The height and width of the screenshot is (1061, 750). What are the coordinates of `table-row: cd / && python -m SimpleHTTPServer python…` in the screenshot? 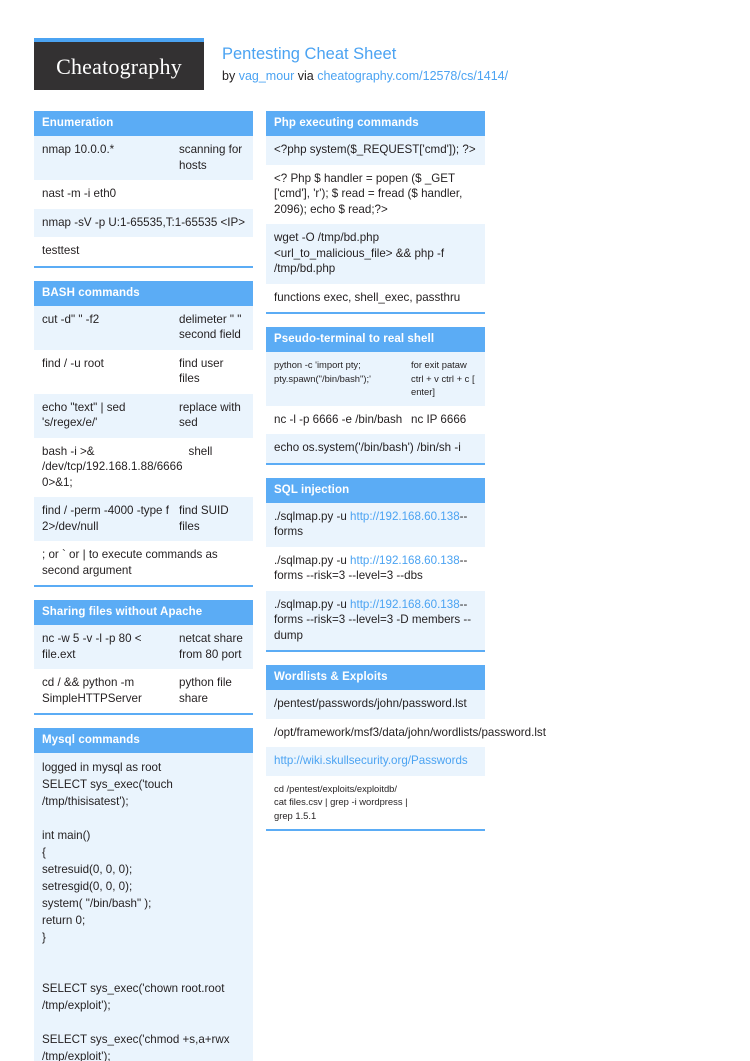 It's located at (143, 691).